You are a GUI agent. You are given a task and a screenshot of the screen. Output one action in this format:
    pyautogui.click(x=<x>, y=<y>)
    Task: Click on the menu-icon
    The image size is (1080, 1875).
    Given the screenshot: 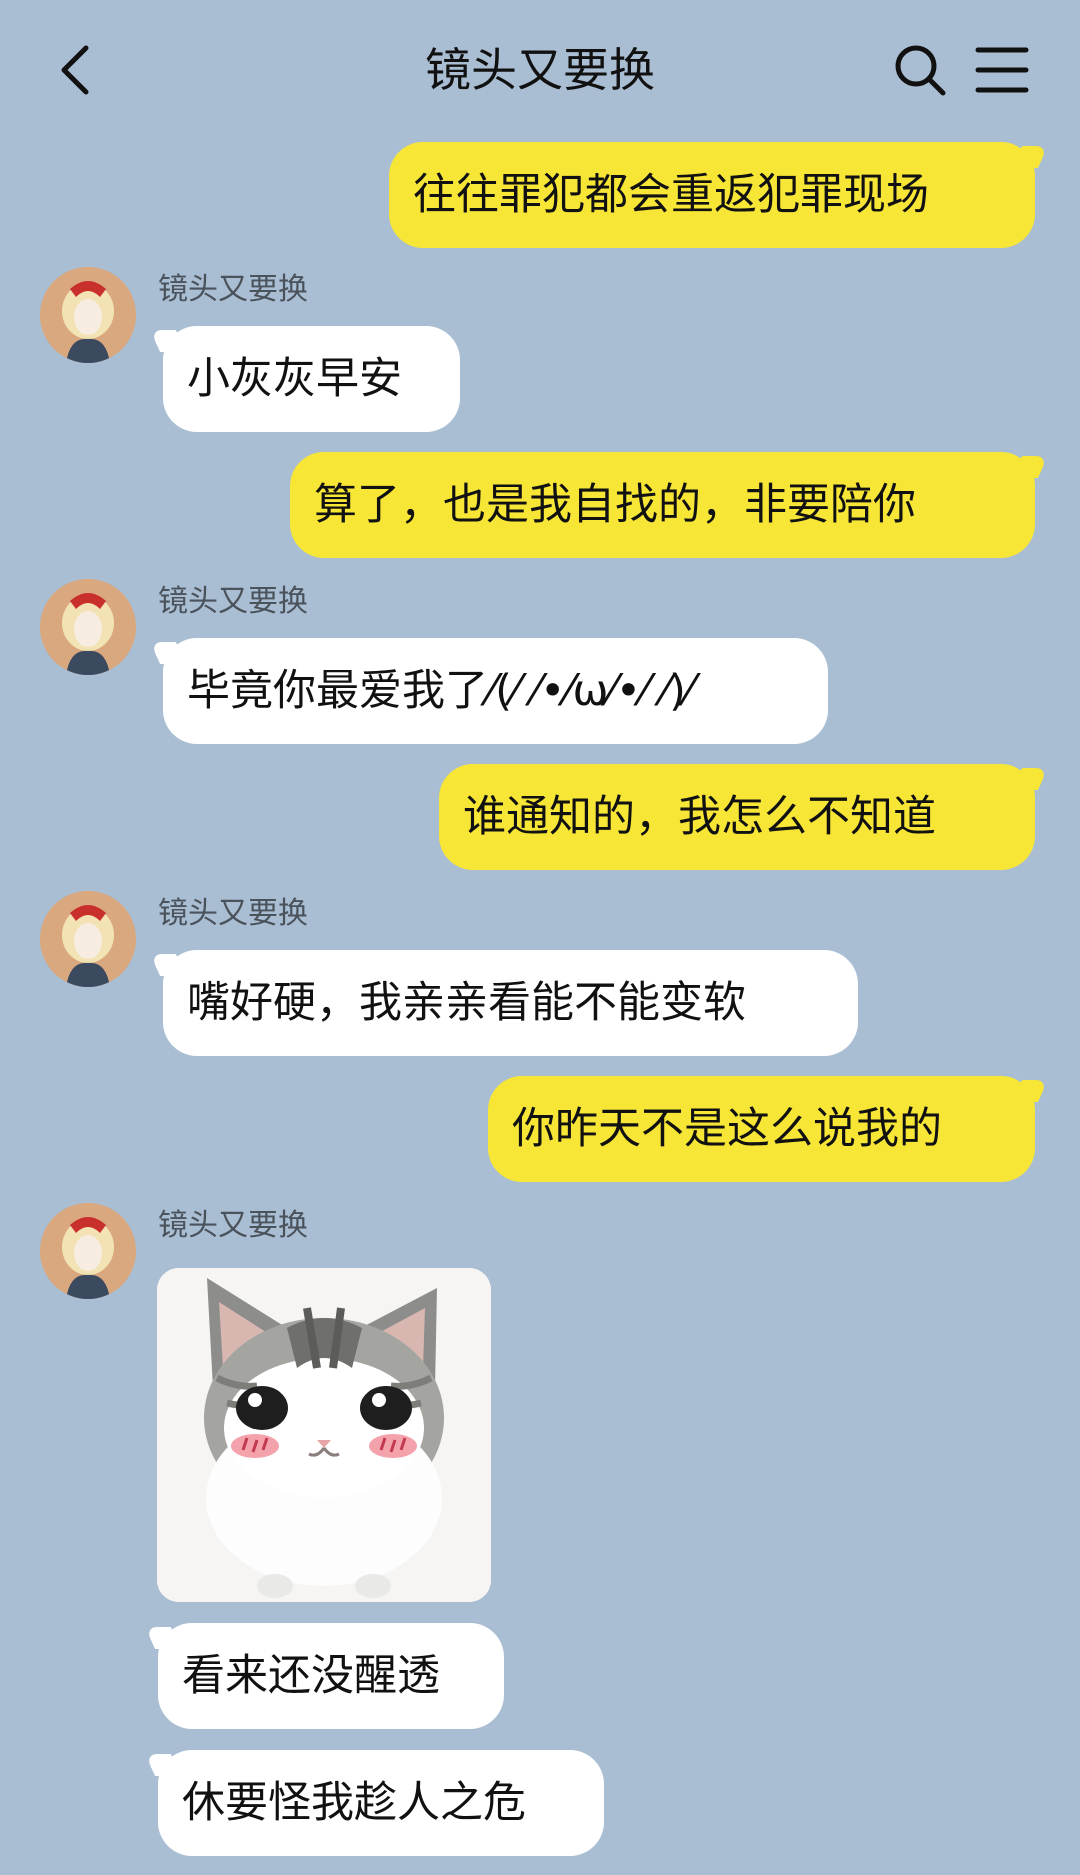 What is the action you would take?
    pyautogui.click(x=1002, y=70)
    